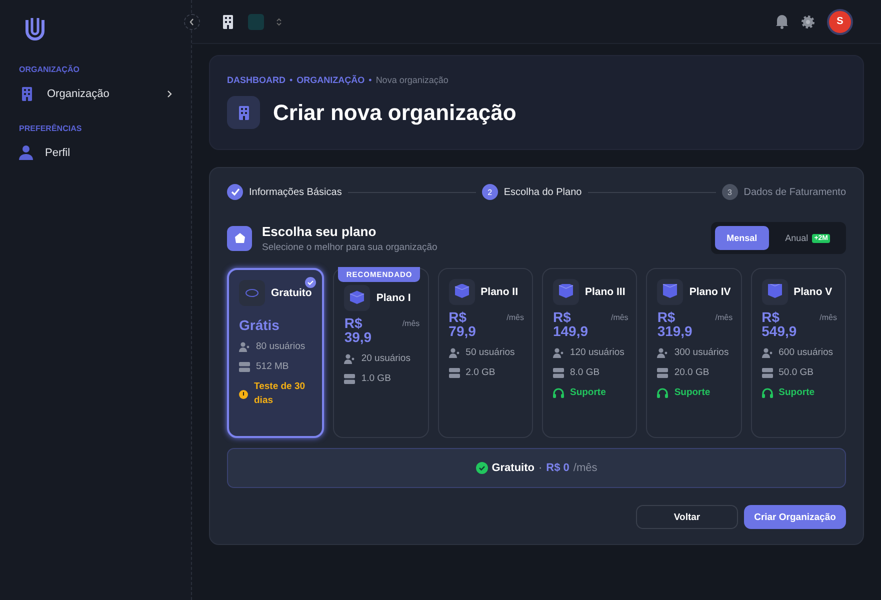 The image size is (881, 600). What do you see at coordinates (571, 324) in the screenshot?
I see `plan-price: R$ 149,9` at bounding box center [571, 324].